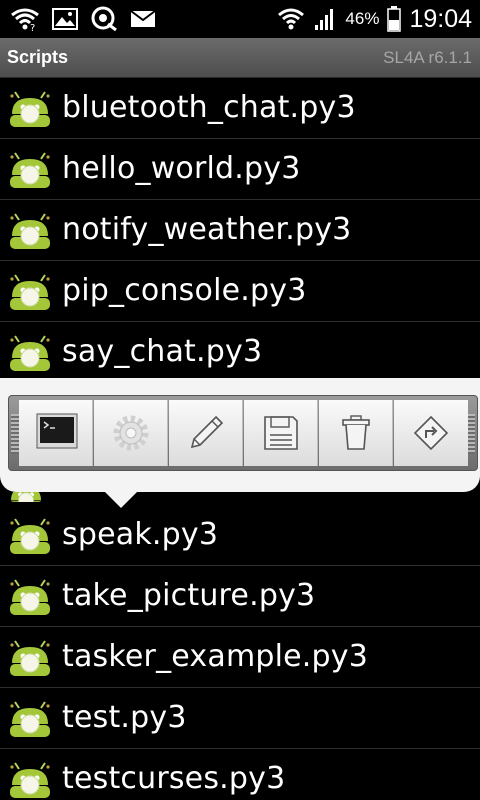  What do you see at coordinates (324, 19) in the screenshot?
I see `cell-signal-icon` at bounding box center [324, 19].